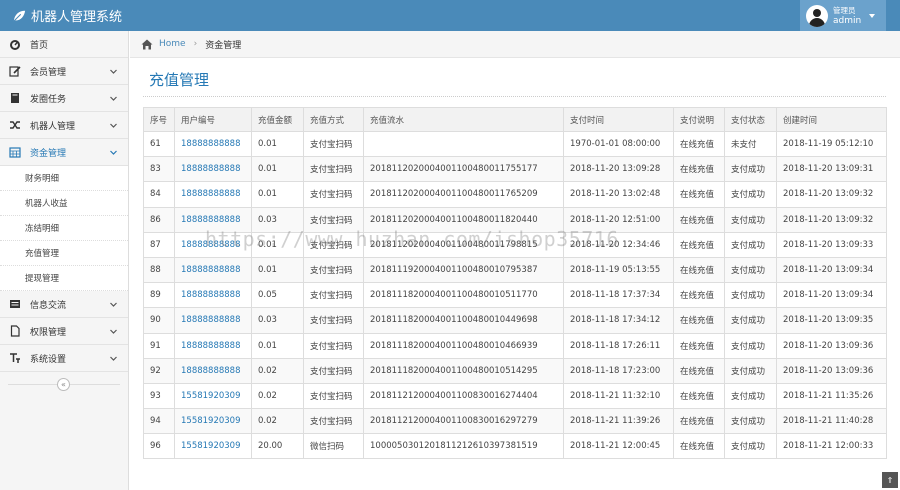  I want to click on collapse-sidebar-button: «, so click(63, 384).